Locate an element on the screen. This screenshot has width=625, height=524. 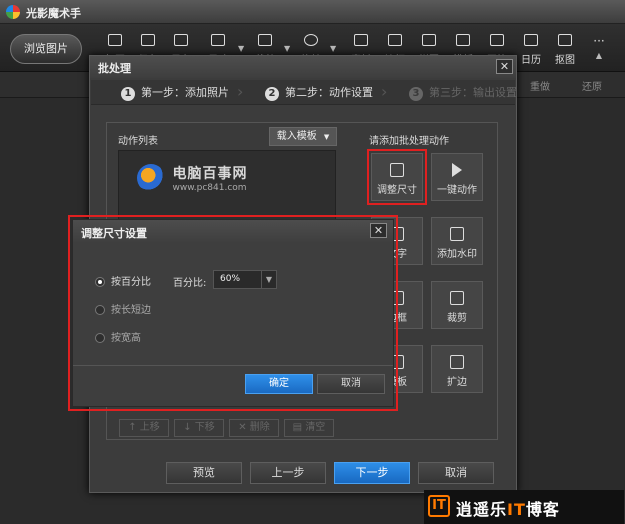
cancel-button: 取消 is located at coordinates (351, 384).